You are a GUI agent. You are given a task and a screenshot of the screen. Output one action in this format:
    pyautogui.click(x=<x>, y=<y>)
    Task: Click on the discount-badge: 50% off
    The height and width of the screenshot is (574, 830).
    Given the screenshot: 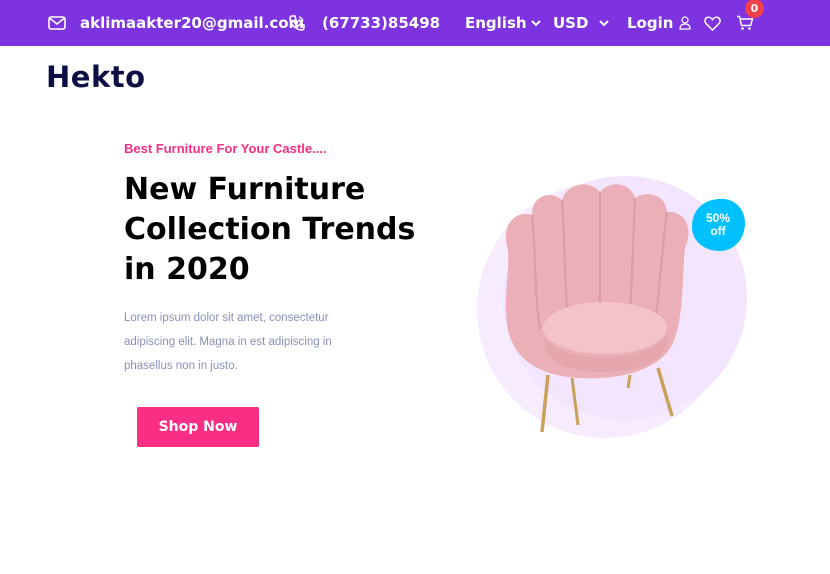 What is the action you would take?
    pyautogui.click(x=718, y=225)
    